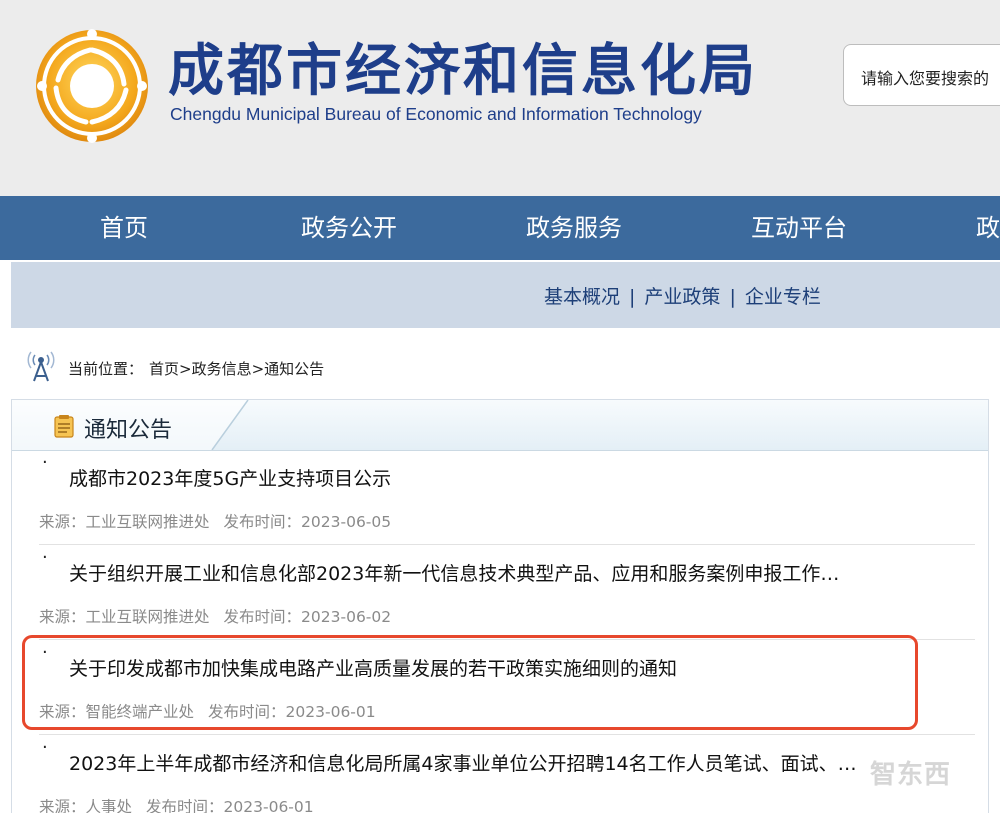 The width and height of the screenshot is (1000, 813). What do you see at coordinates (215, 521) in the screenshot?
I see `notice-meta: 来源：工业互联网推进处 发布时间：2023-06-05` at bounding box center [215, 521].